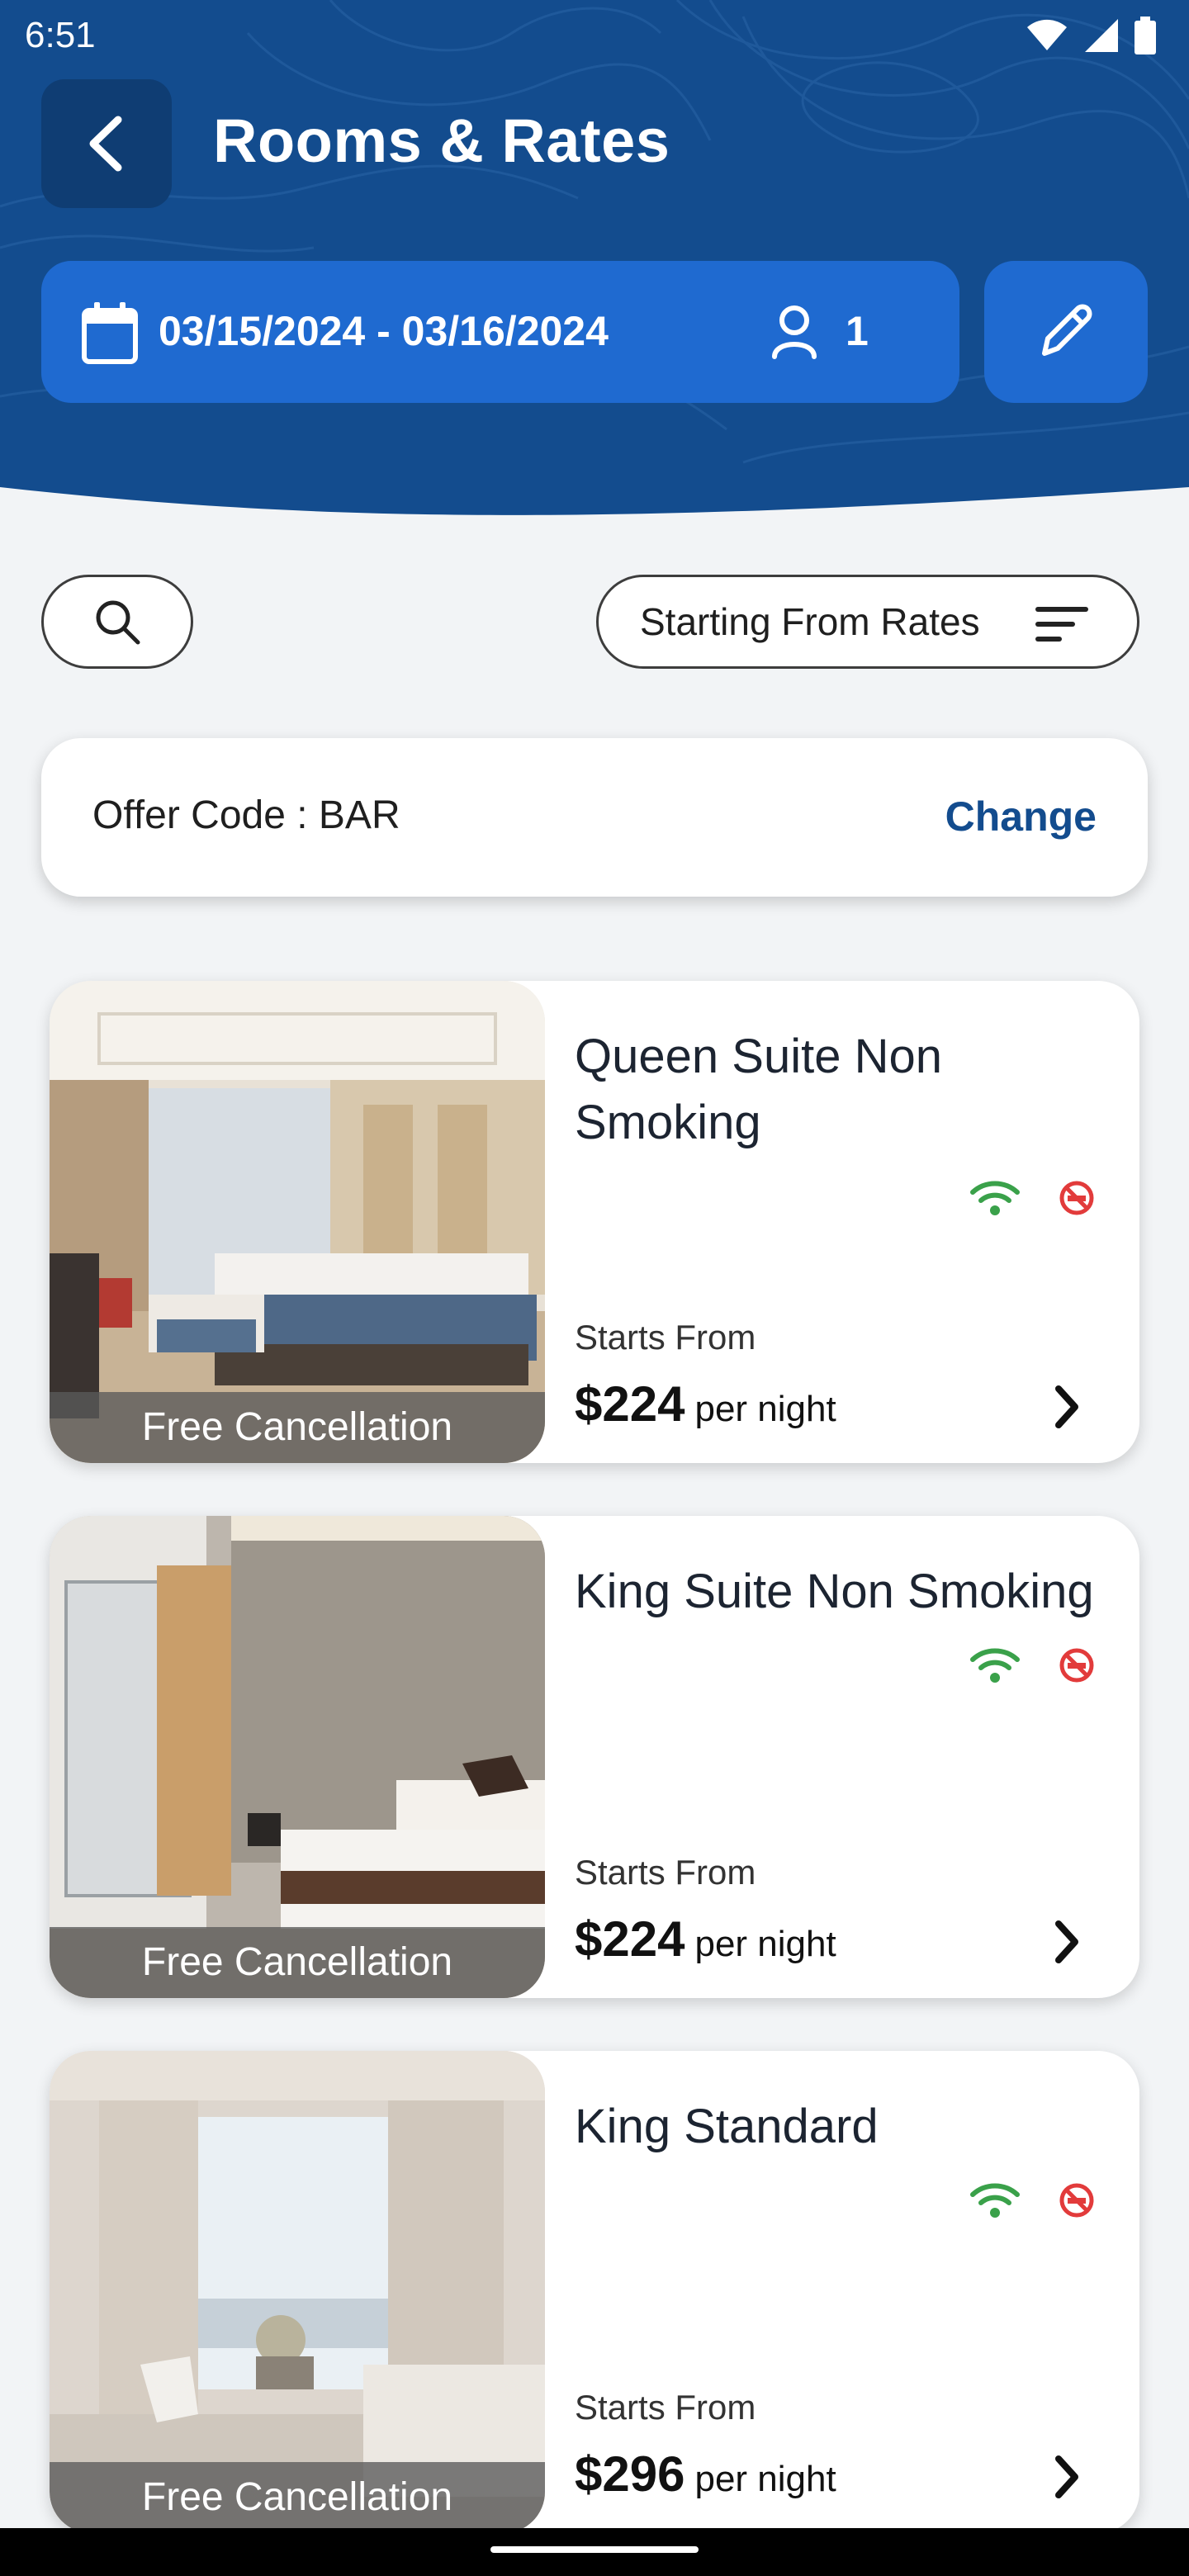 The width and height of the screenshot is (1189, 2576). What do you see at coordinates (630, 2474) in the screenshot?
I see `price-value: $296` at bounding box center [630, 2474].